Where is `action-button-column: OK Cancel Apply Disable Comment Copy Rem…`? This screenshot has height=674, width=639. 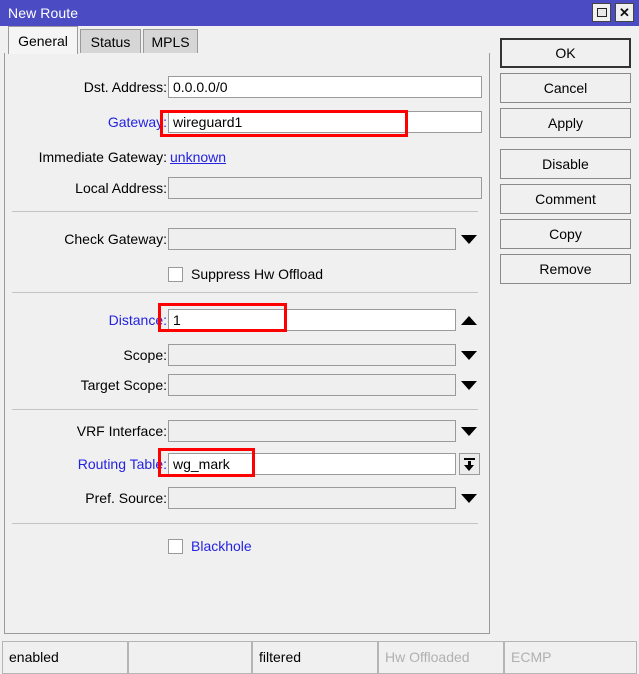 action-button-column: OK Cancel Apply Disable Comment Copy Rem… is located at coordinates (565, 163).